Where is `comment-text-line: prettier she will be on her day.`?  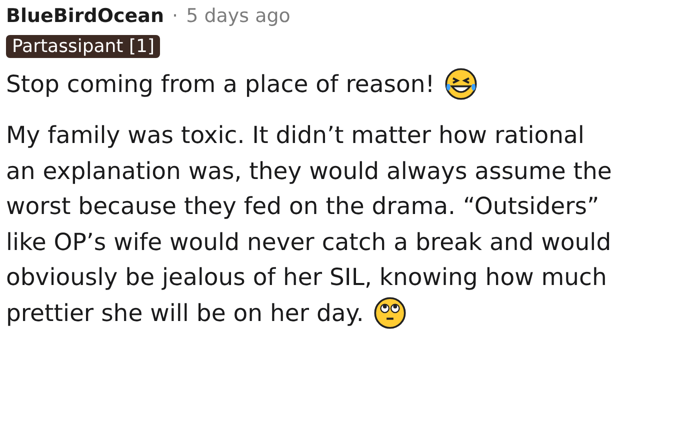 comment-text-line: prettier she will be on her day. is located at coordinates (185, 313).